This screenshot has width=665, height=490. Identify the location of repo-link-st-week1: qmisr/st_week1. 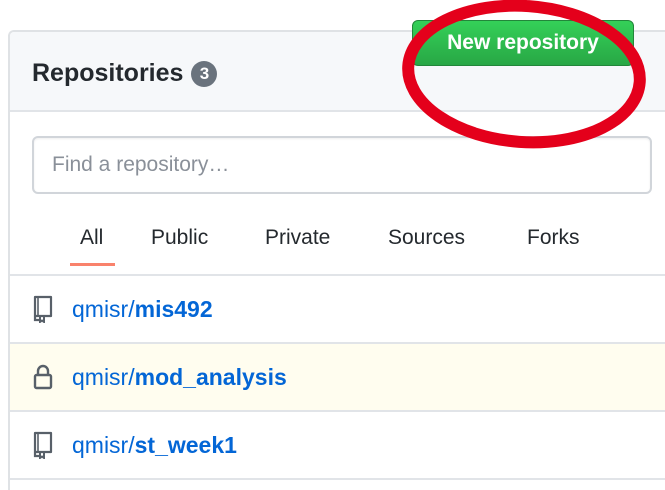
(154, 445).